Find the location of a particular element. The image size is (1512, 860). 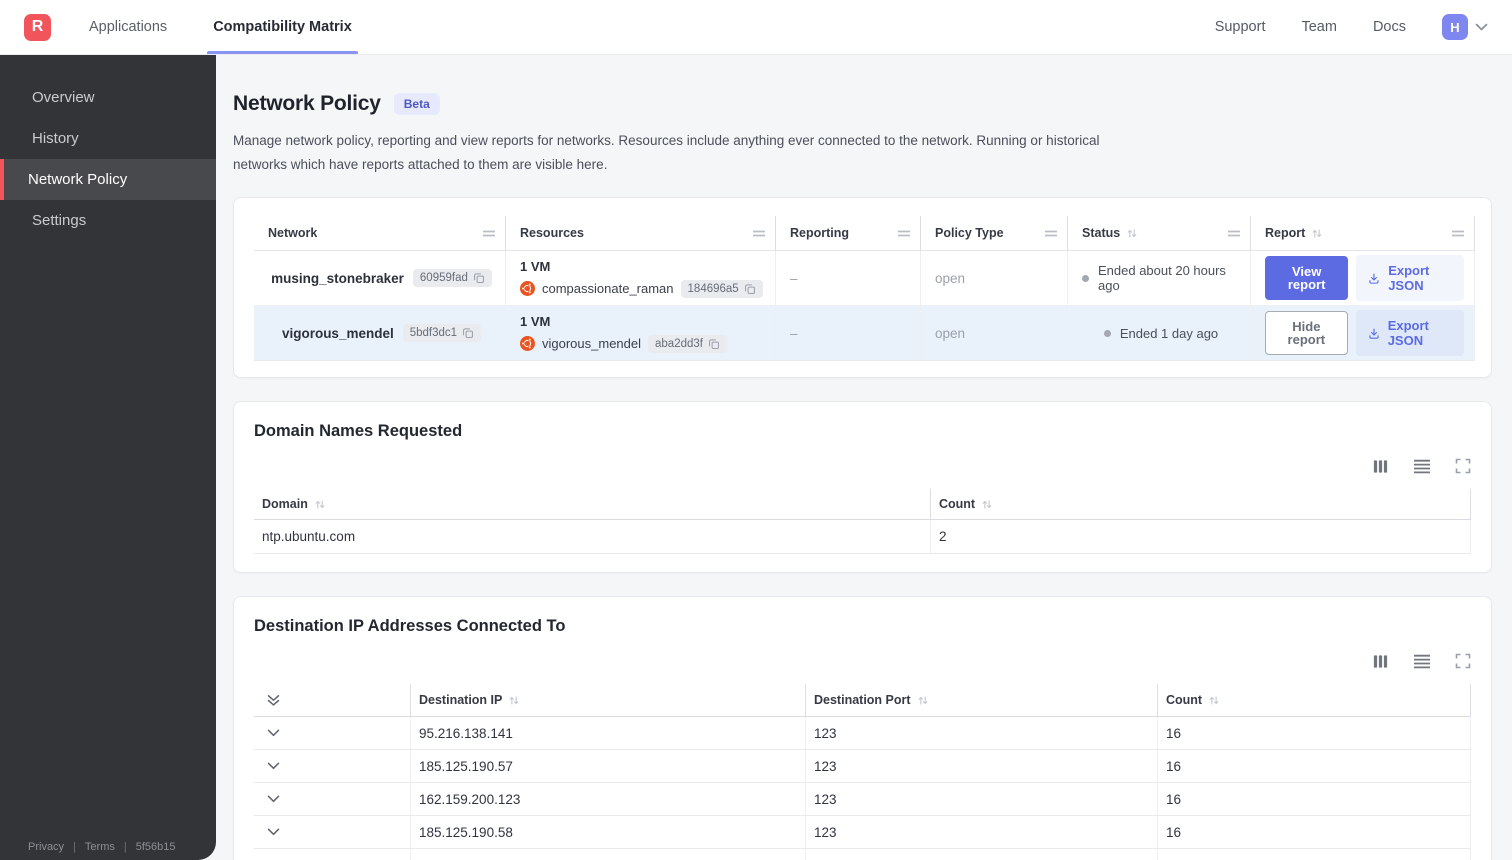

nav-tab: Applications is located at coordinates (128, 27).